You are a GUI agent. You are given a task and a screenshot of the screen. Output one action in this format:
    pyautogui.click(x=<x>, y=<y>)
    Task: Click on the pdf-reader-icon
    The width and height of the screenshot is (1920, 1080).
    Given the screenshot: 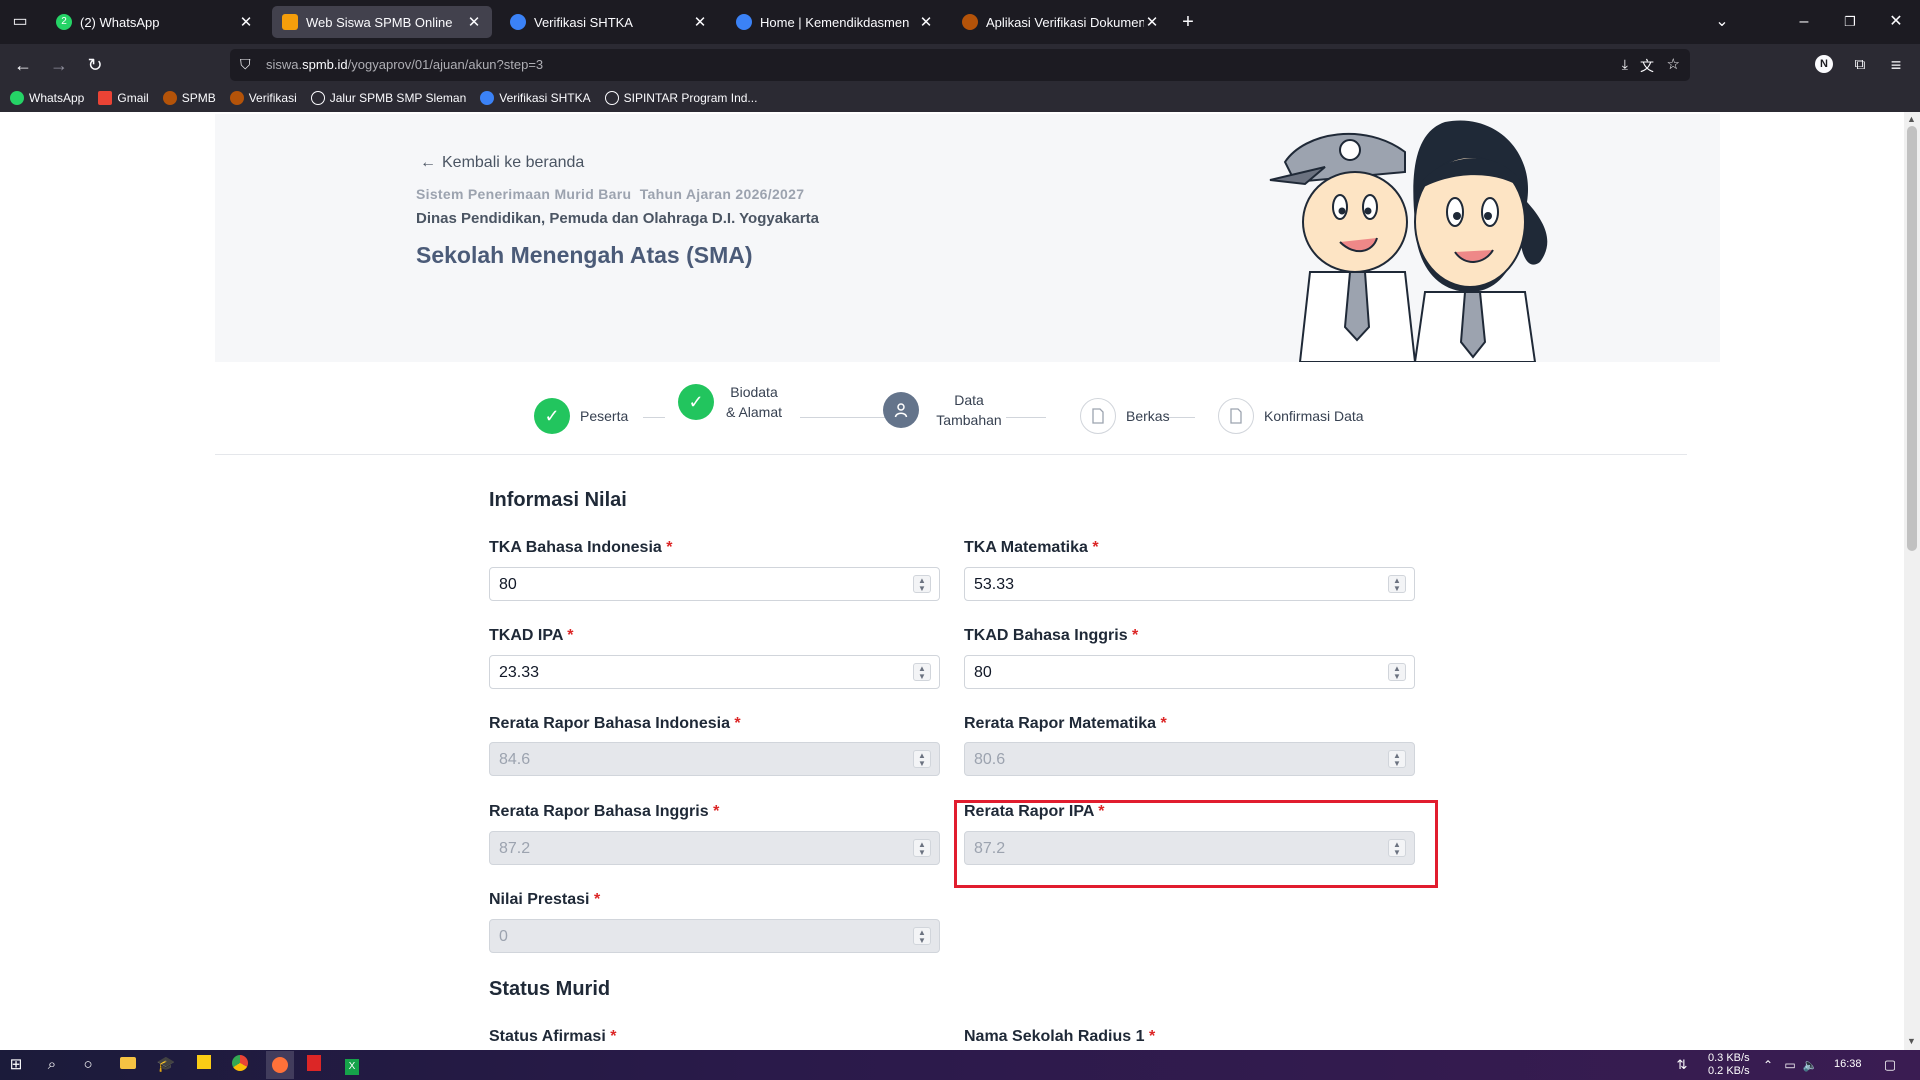 What is the action you would take?
    pyautogui.click(x=314, y=1065)
    